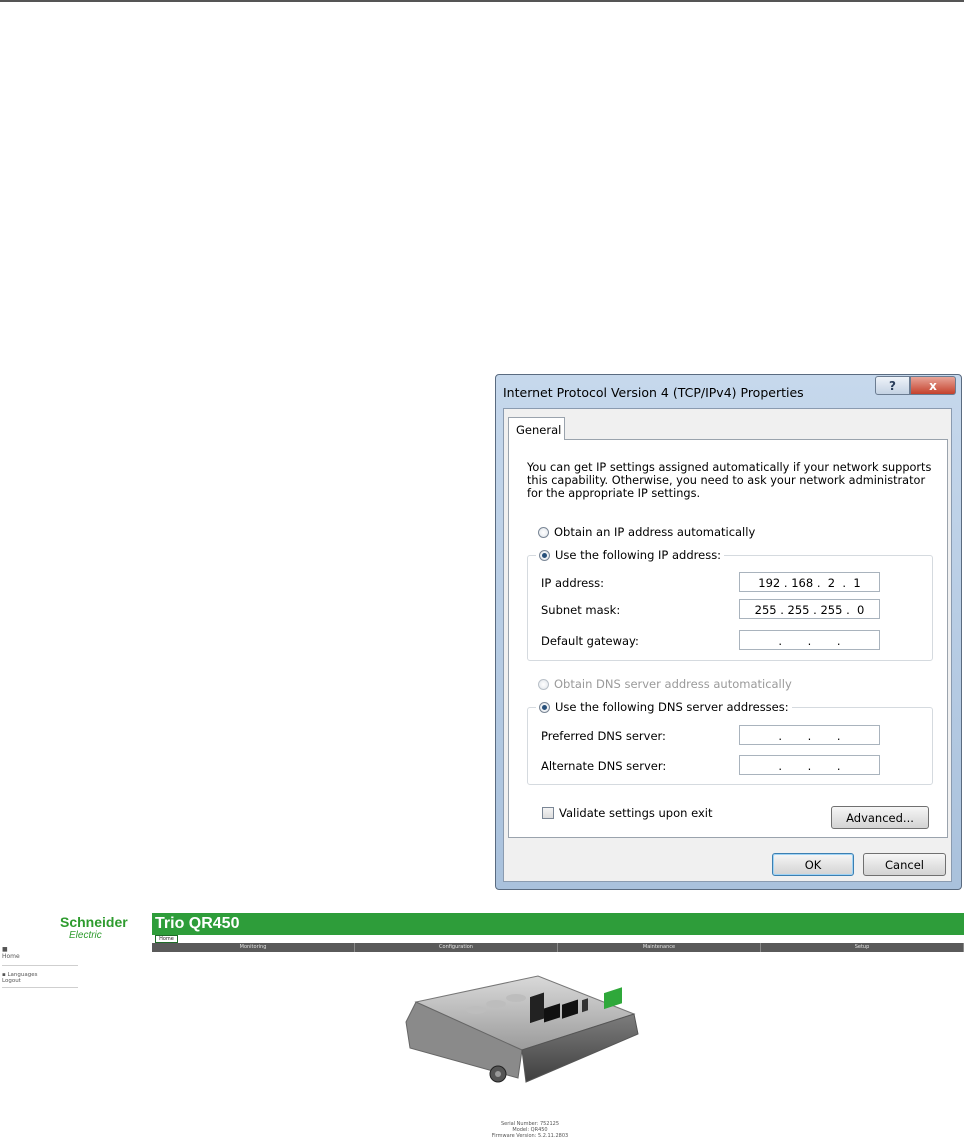  What do you see at coordinates (482, 1) in the screenshot?
I see `top-rule` at bounding box center [482, 1].